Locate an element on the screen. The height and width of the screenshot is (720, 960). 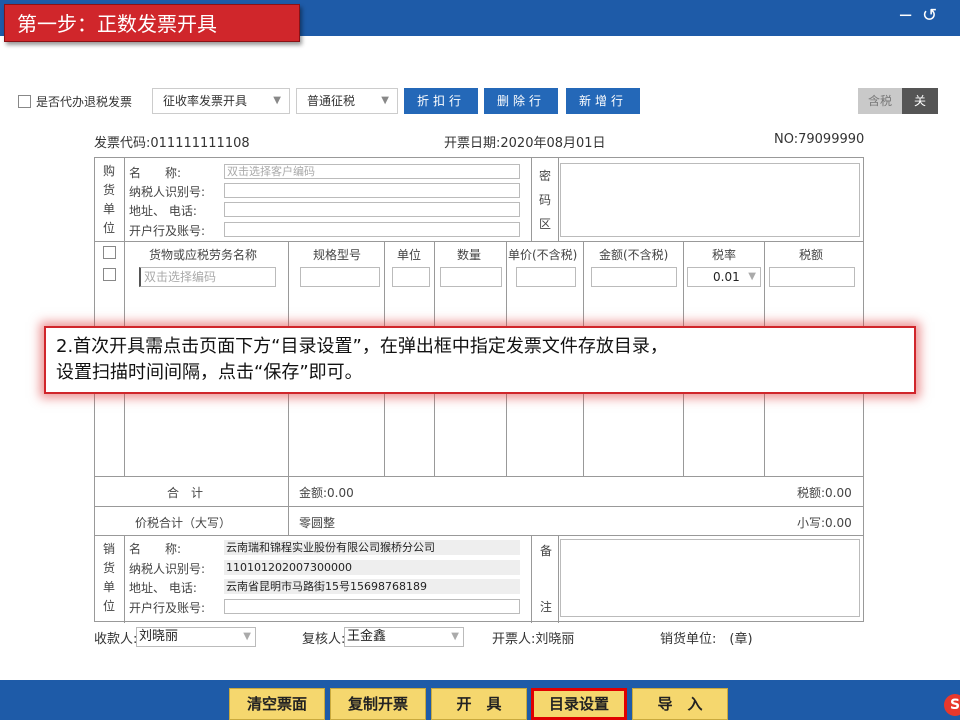
item-tax-input is located at coordinates (812, 277).